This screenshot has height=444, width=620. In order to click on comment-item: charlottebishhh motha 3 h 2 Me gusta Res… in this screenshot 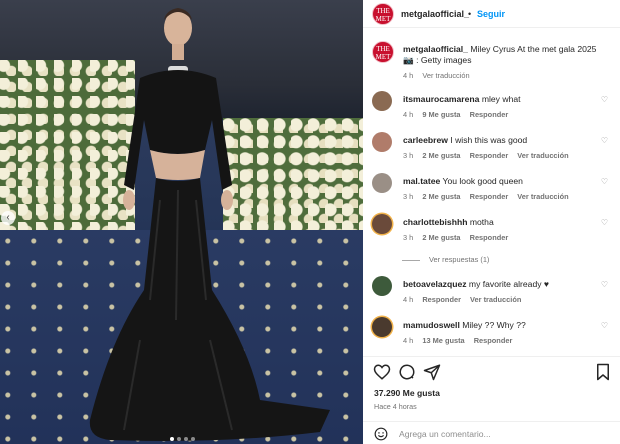, I will do `click(492, 234)`.